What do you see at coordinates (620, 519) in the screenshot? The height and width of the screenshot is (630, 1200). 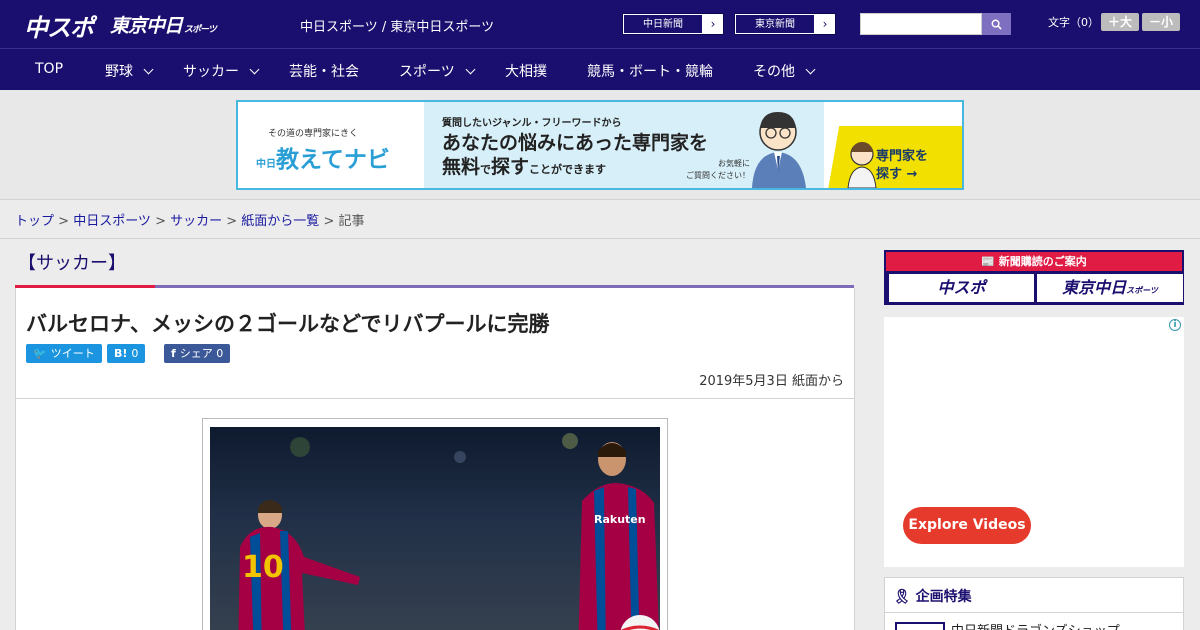 I see `svg-text: Rakuten` at bounding box center [620, 519].